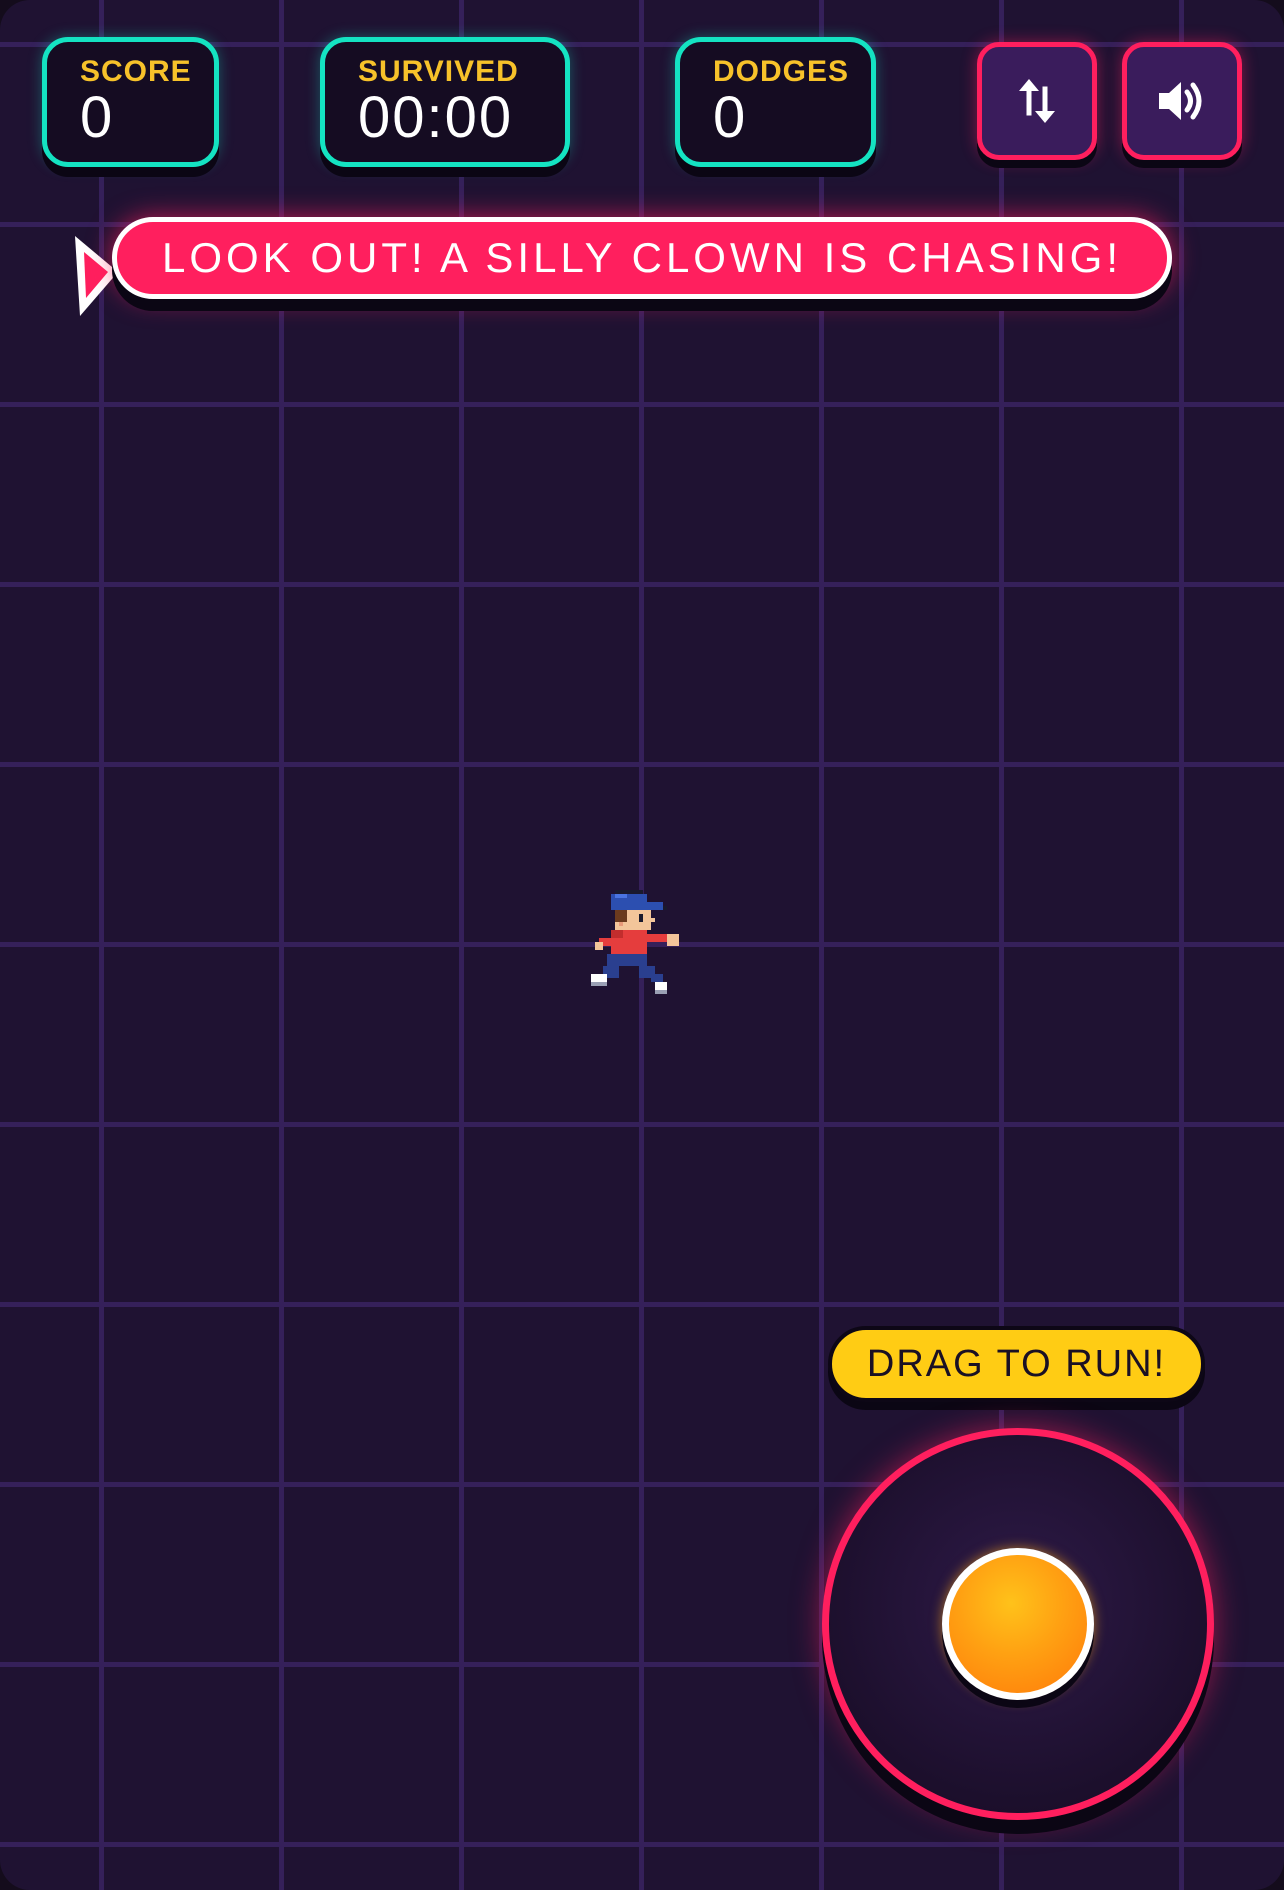 Image resolution: width=1284 pixels, height=1890 pixels. I want to click on survived-panel: SURVIVED 00:00, so click(445, 102).